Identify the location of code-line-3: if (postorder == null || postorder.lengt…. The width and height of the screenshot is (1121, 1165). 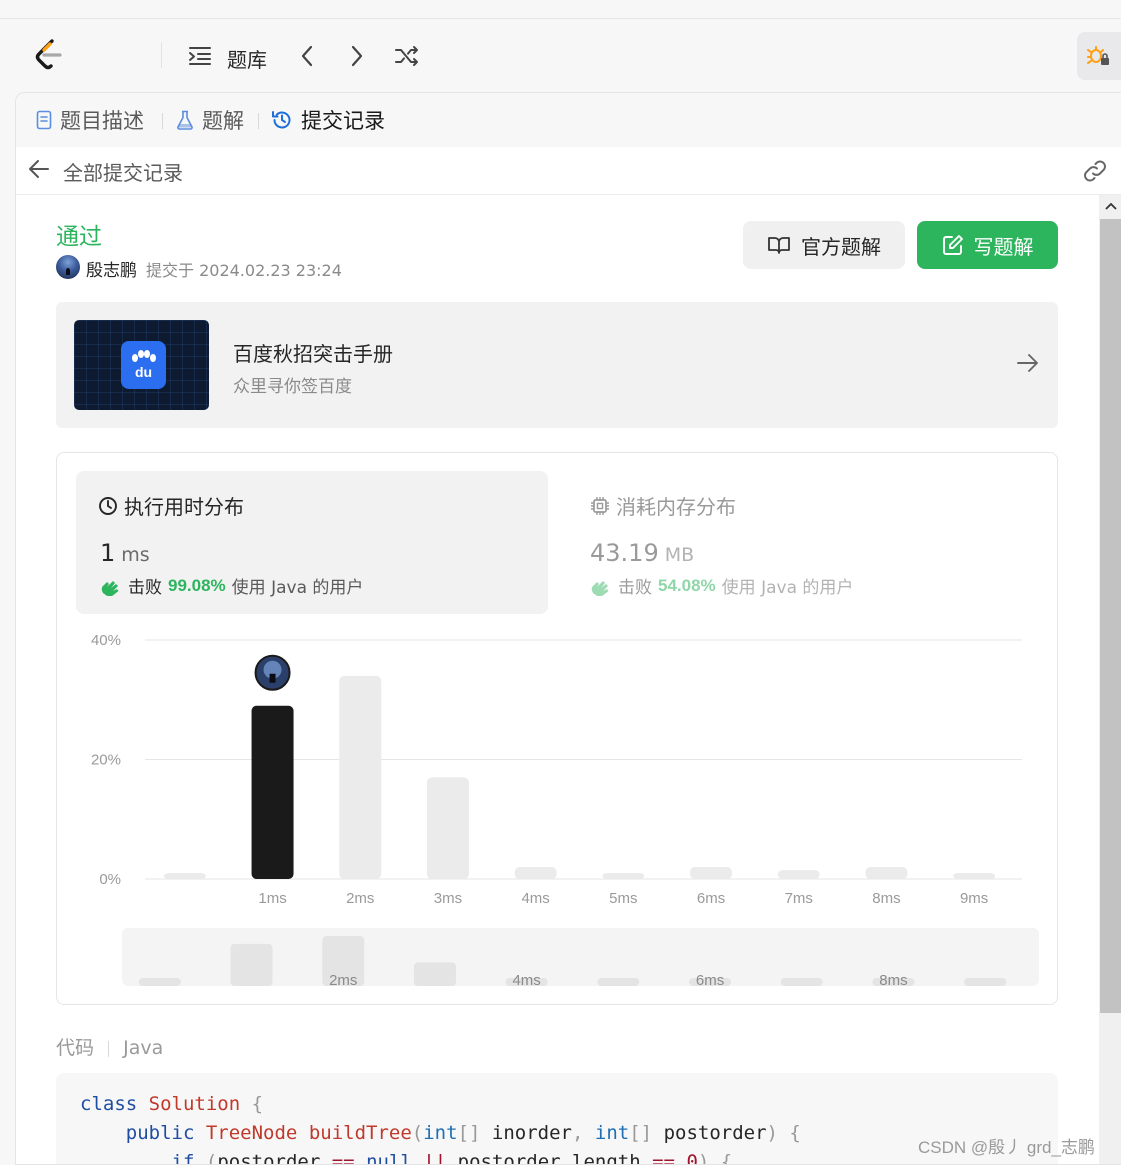
(452, 1158).